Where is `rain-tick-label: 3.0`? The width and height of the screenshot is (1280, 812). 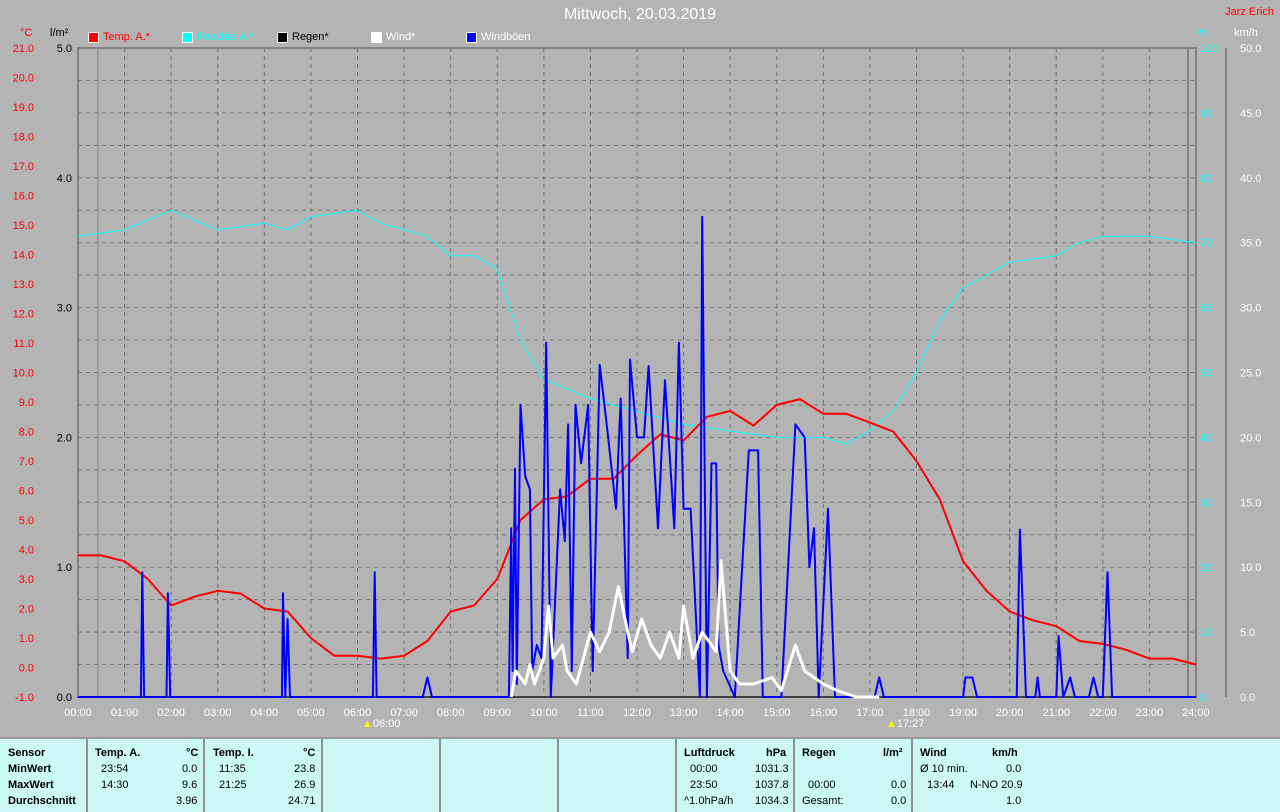
rain-tick-label: 3.0 is located at coordinates (64, 309).